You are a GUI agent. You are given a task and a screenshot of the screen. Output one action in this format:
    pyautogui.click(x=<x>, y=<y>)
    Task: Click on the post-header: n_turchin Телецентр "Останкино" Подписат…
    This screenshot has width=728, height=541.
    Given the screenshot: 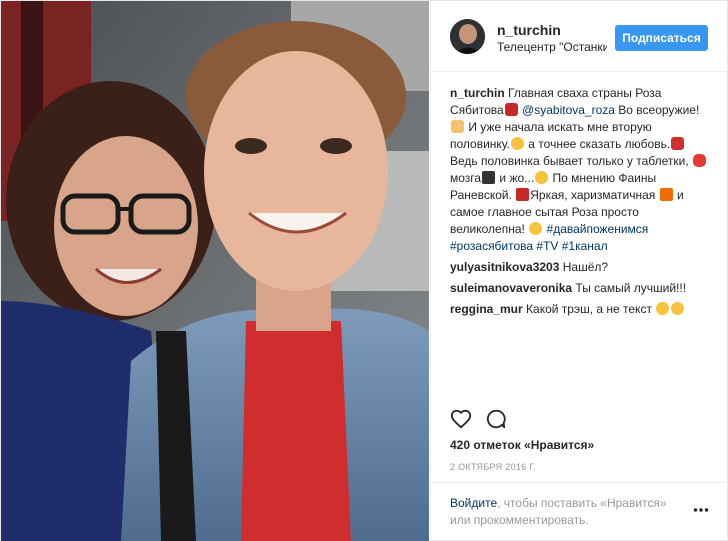 What is the action you would take?
    pyautogui.click(x=579, y=36)
    